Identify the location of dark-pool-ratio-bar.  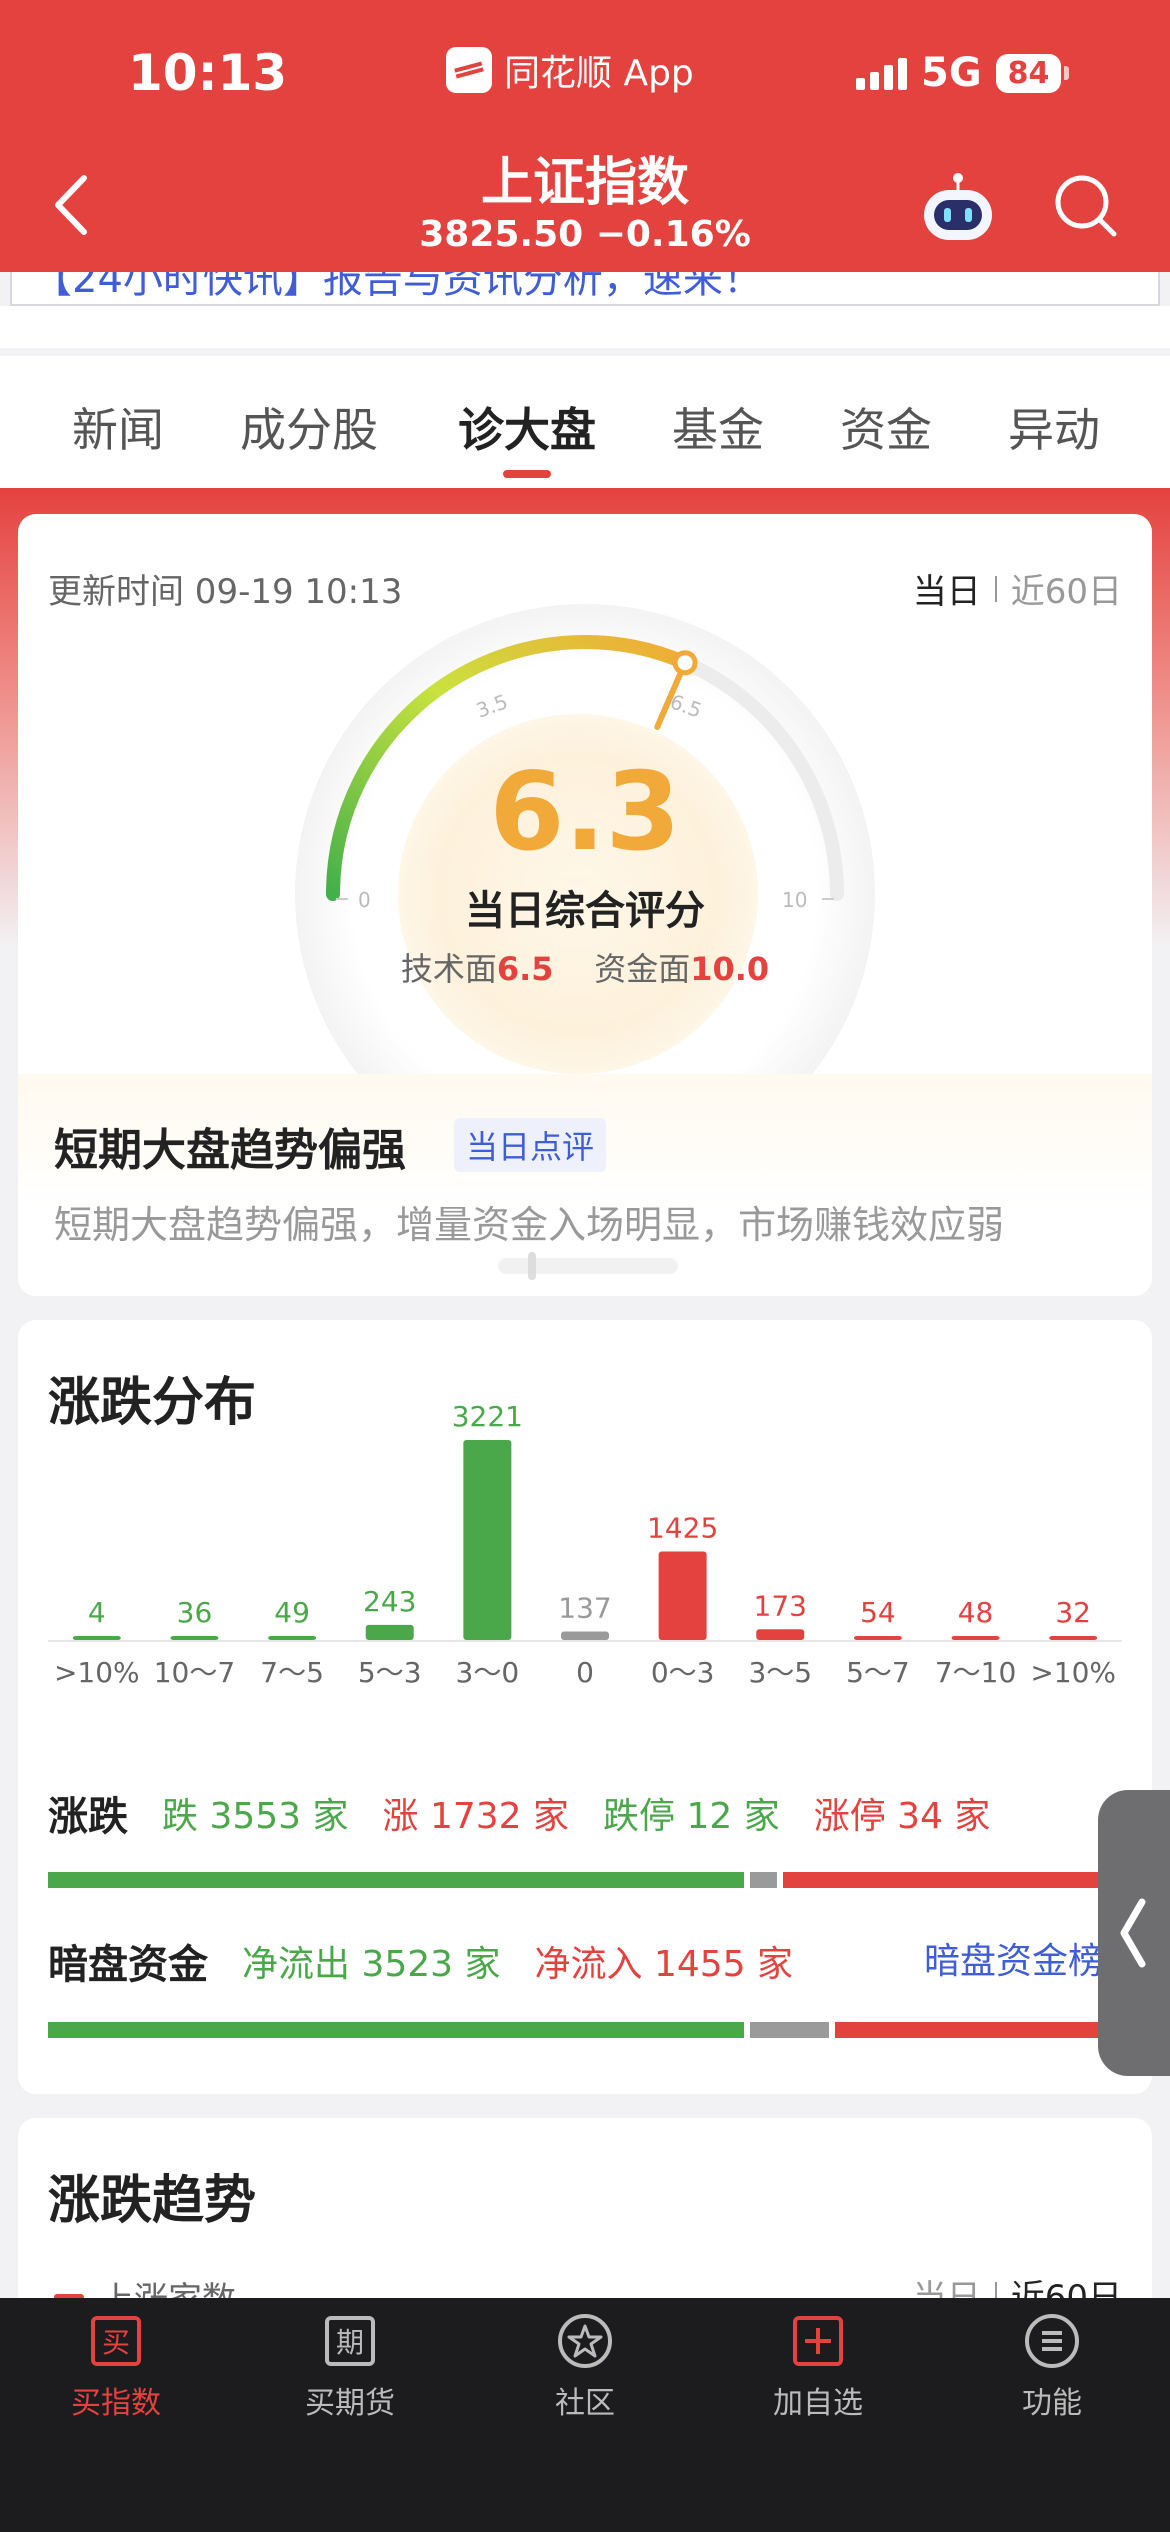
(585, 2030).